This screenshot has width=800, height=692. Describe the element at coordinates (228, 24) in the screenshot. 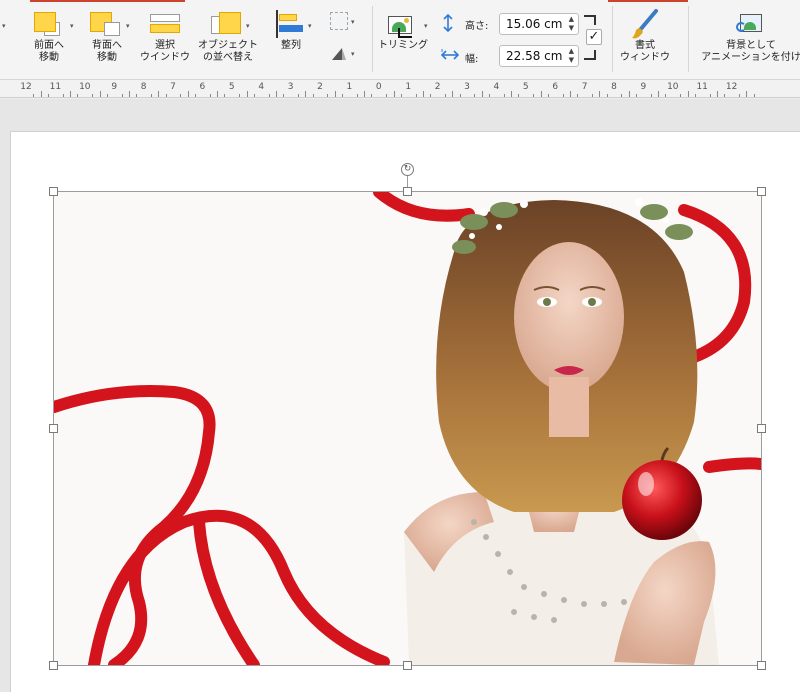

I see `reorder-objects-icon` at that location.